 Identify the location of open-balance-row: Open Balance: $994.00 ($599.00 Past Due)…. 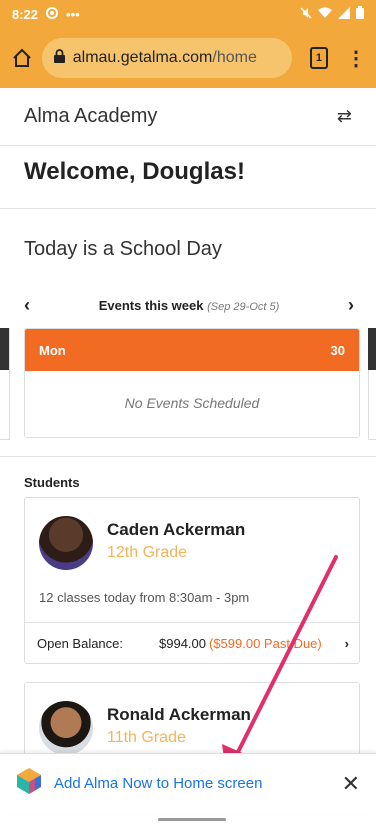
(193, 643).